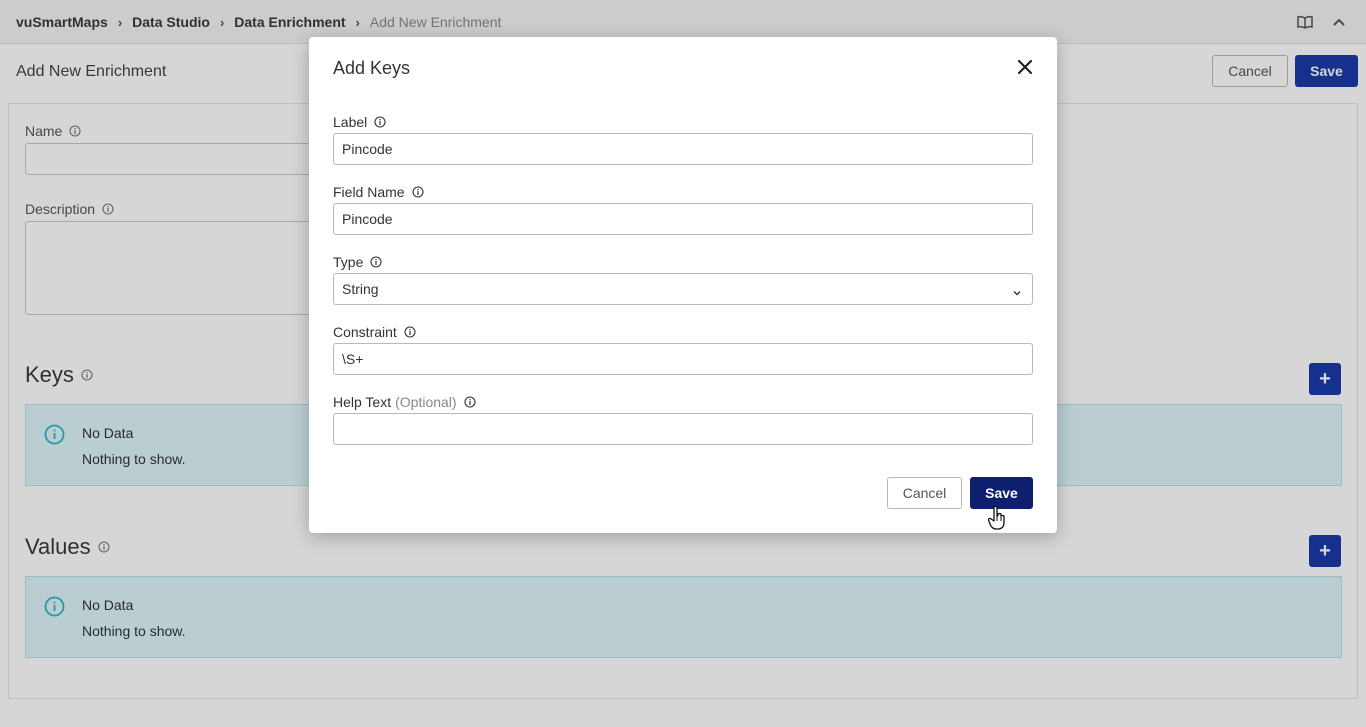 The width and height of the screenshot is (1366, 727). I want to click on constraint-label: Constraint, so click(374, 332).